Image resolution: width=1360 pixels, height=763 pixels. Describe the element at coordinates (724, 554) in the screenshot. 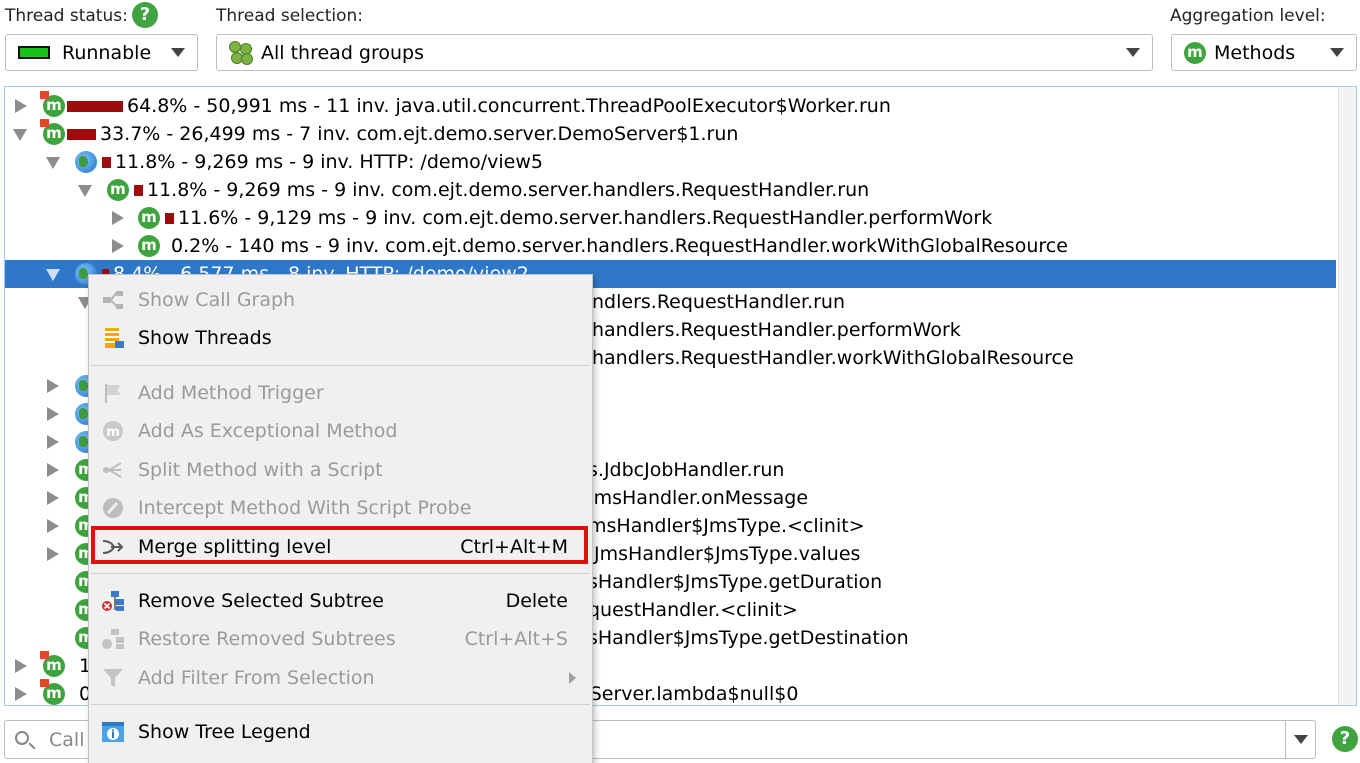

I see `tree-row-label: .JmsHandler$JmsType.values` at that location.